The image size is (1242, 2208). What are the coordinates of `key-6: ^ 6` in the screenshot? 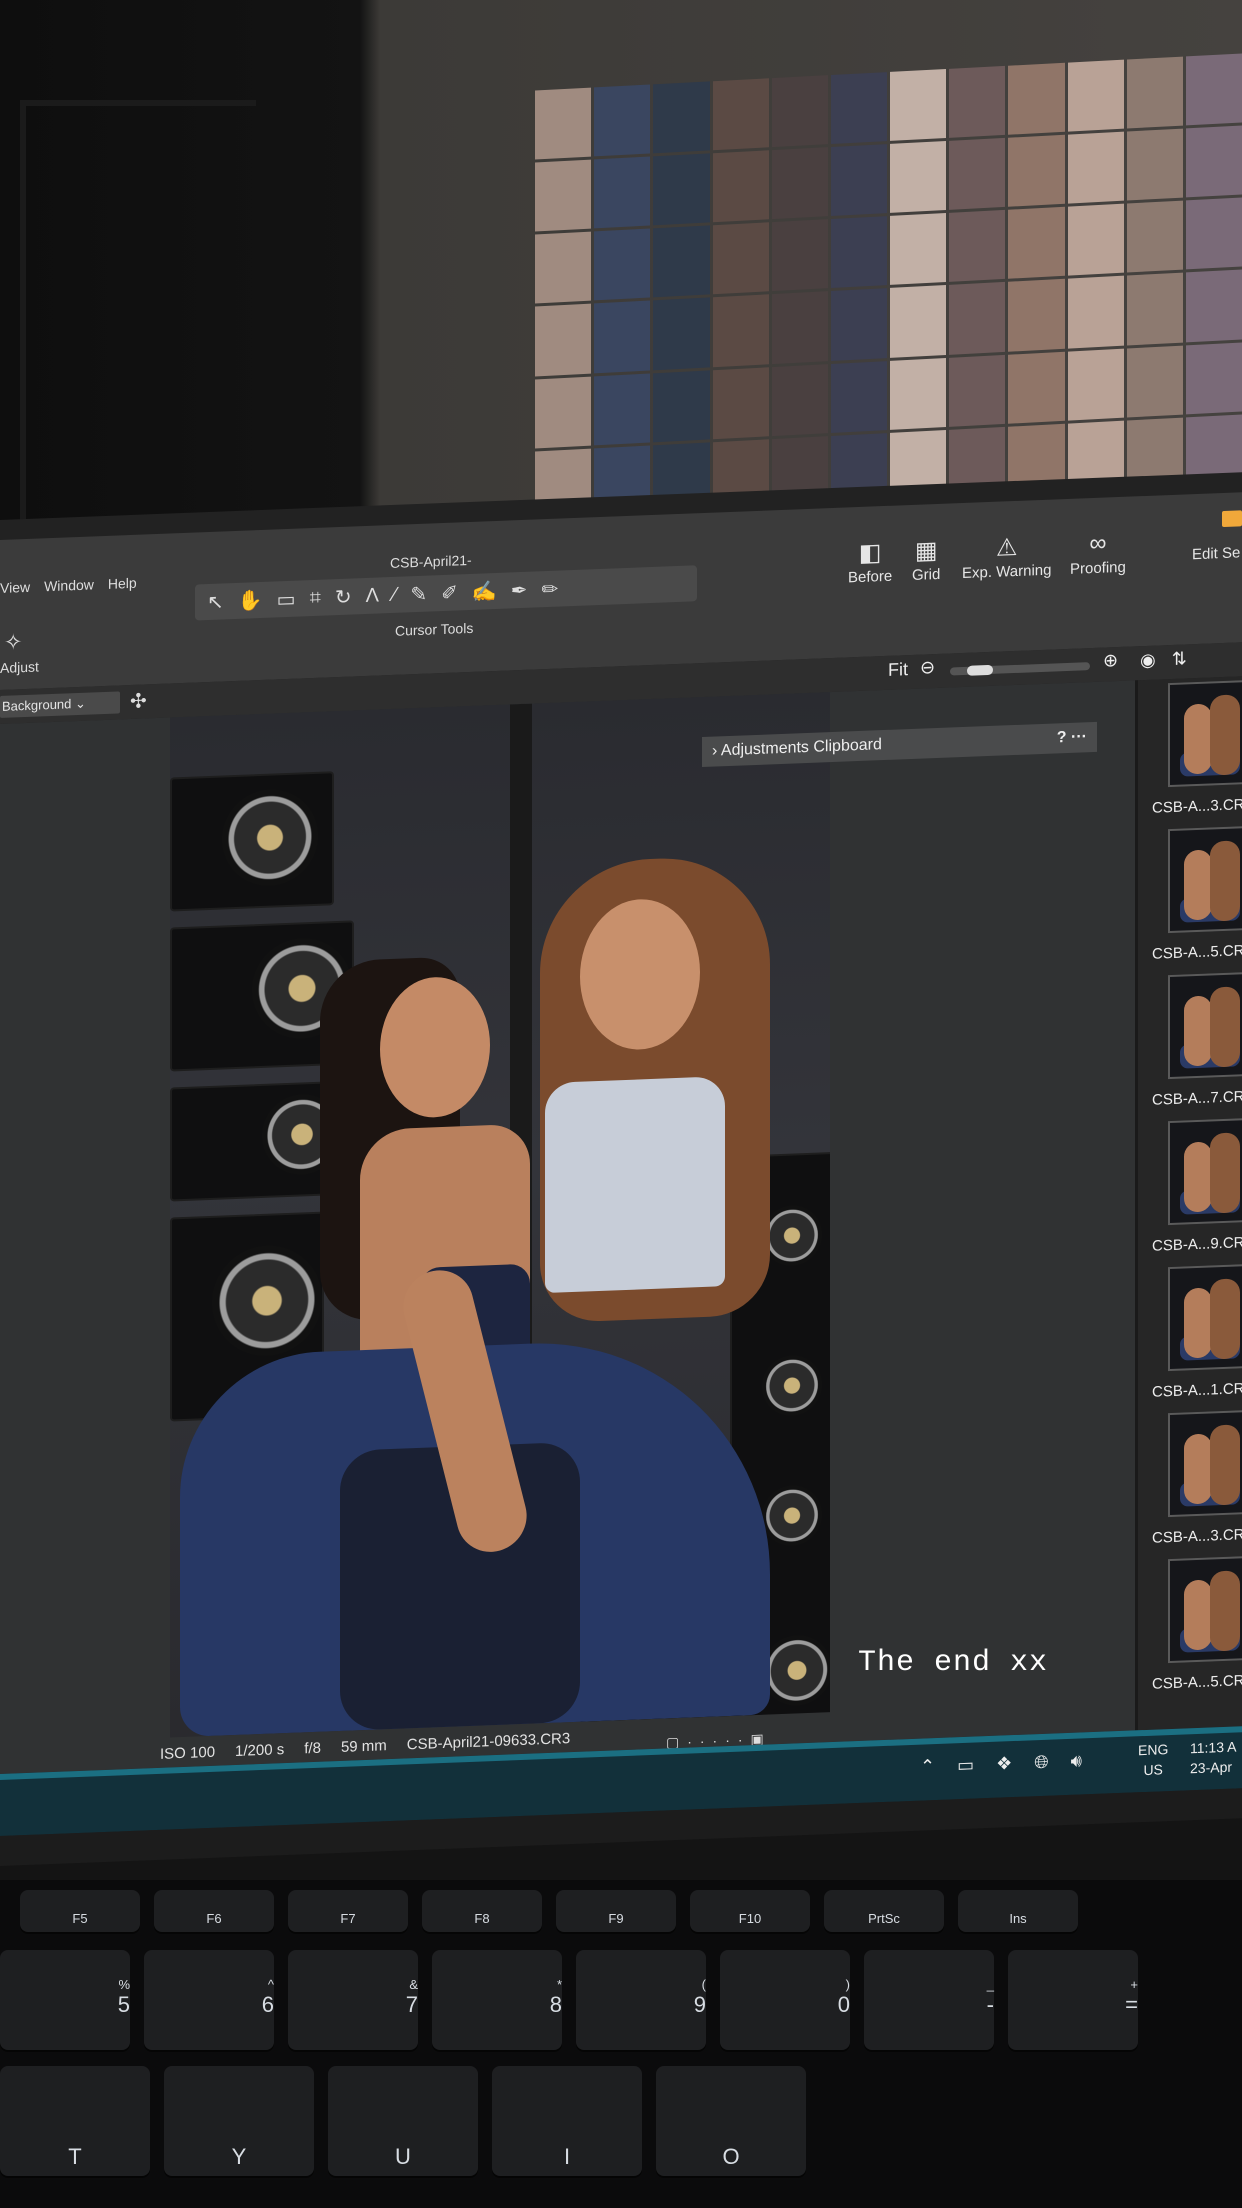 It's located at (209, 2000).